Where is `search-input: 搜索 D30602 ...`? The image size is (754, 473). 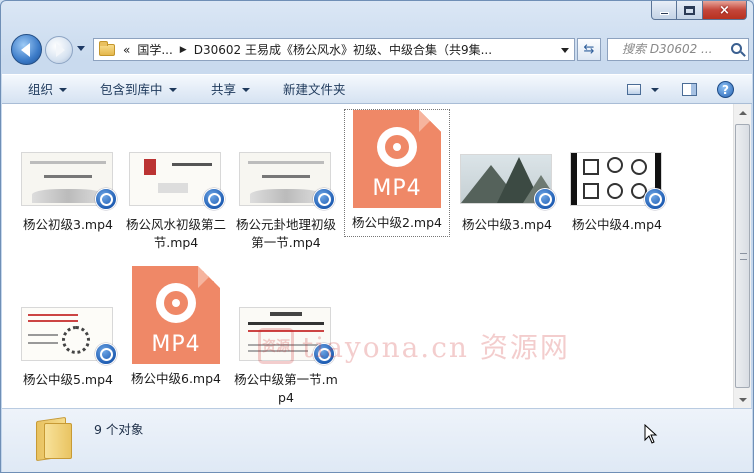
search-input: 搜索 D30602 ... is located at coordinates (678, 49).